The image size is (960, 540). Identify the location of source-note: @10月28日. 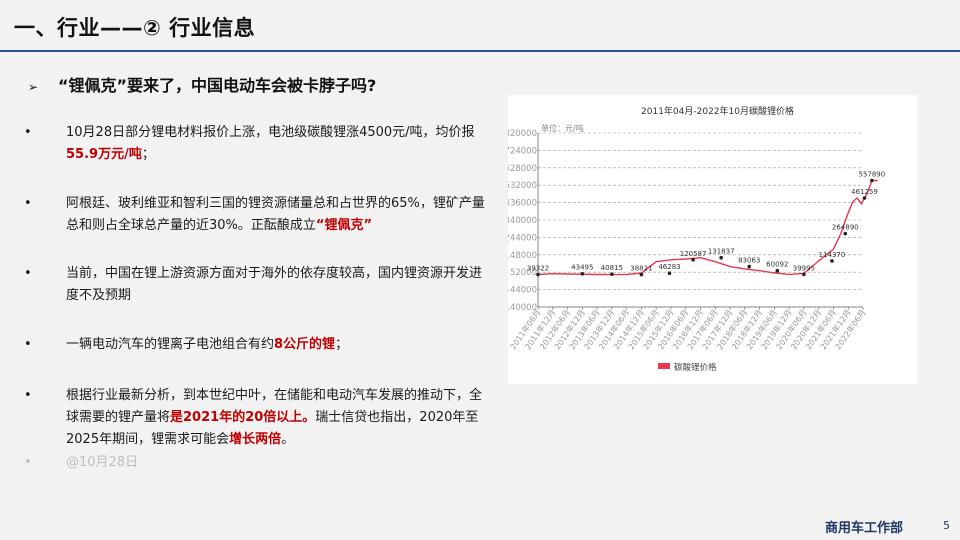
(102, 462).